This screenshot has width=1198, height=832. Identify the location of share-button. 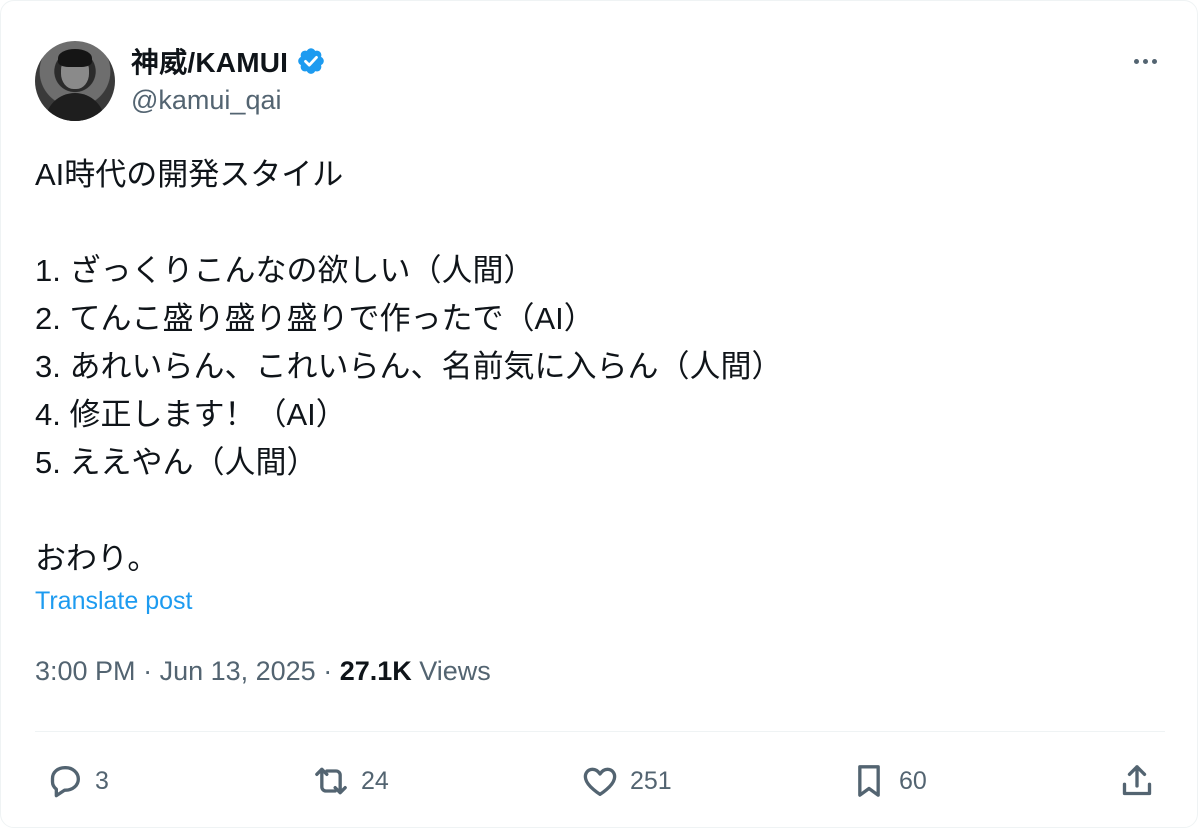
(1137, 781).